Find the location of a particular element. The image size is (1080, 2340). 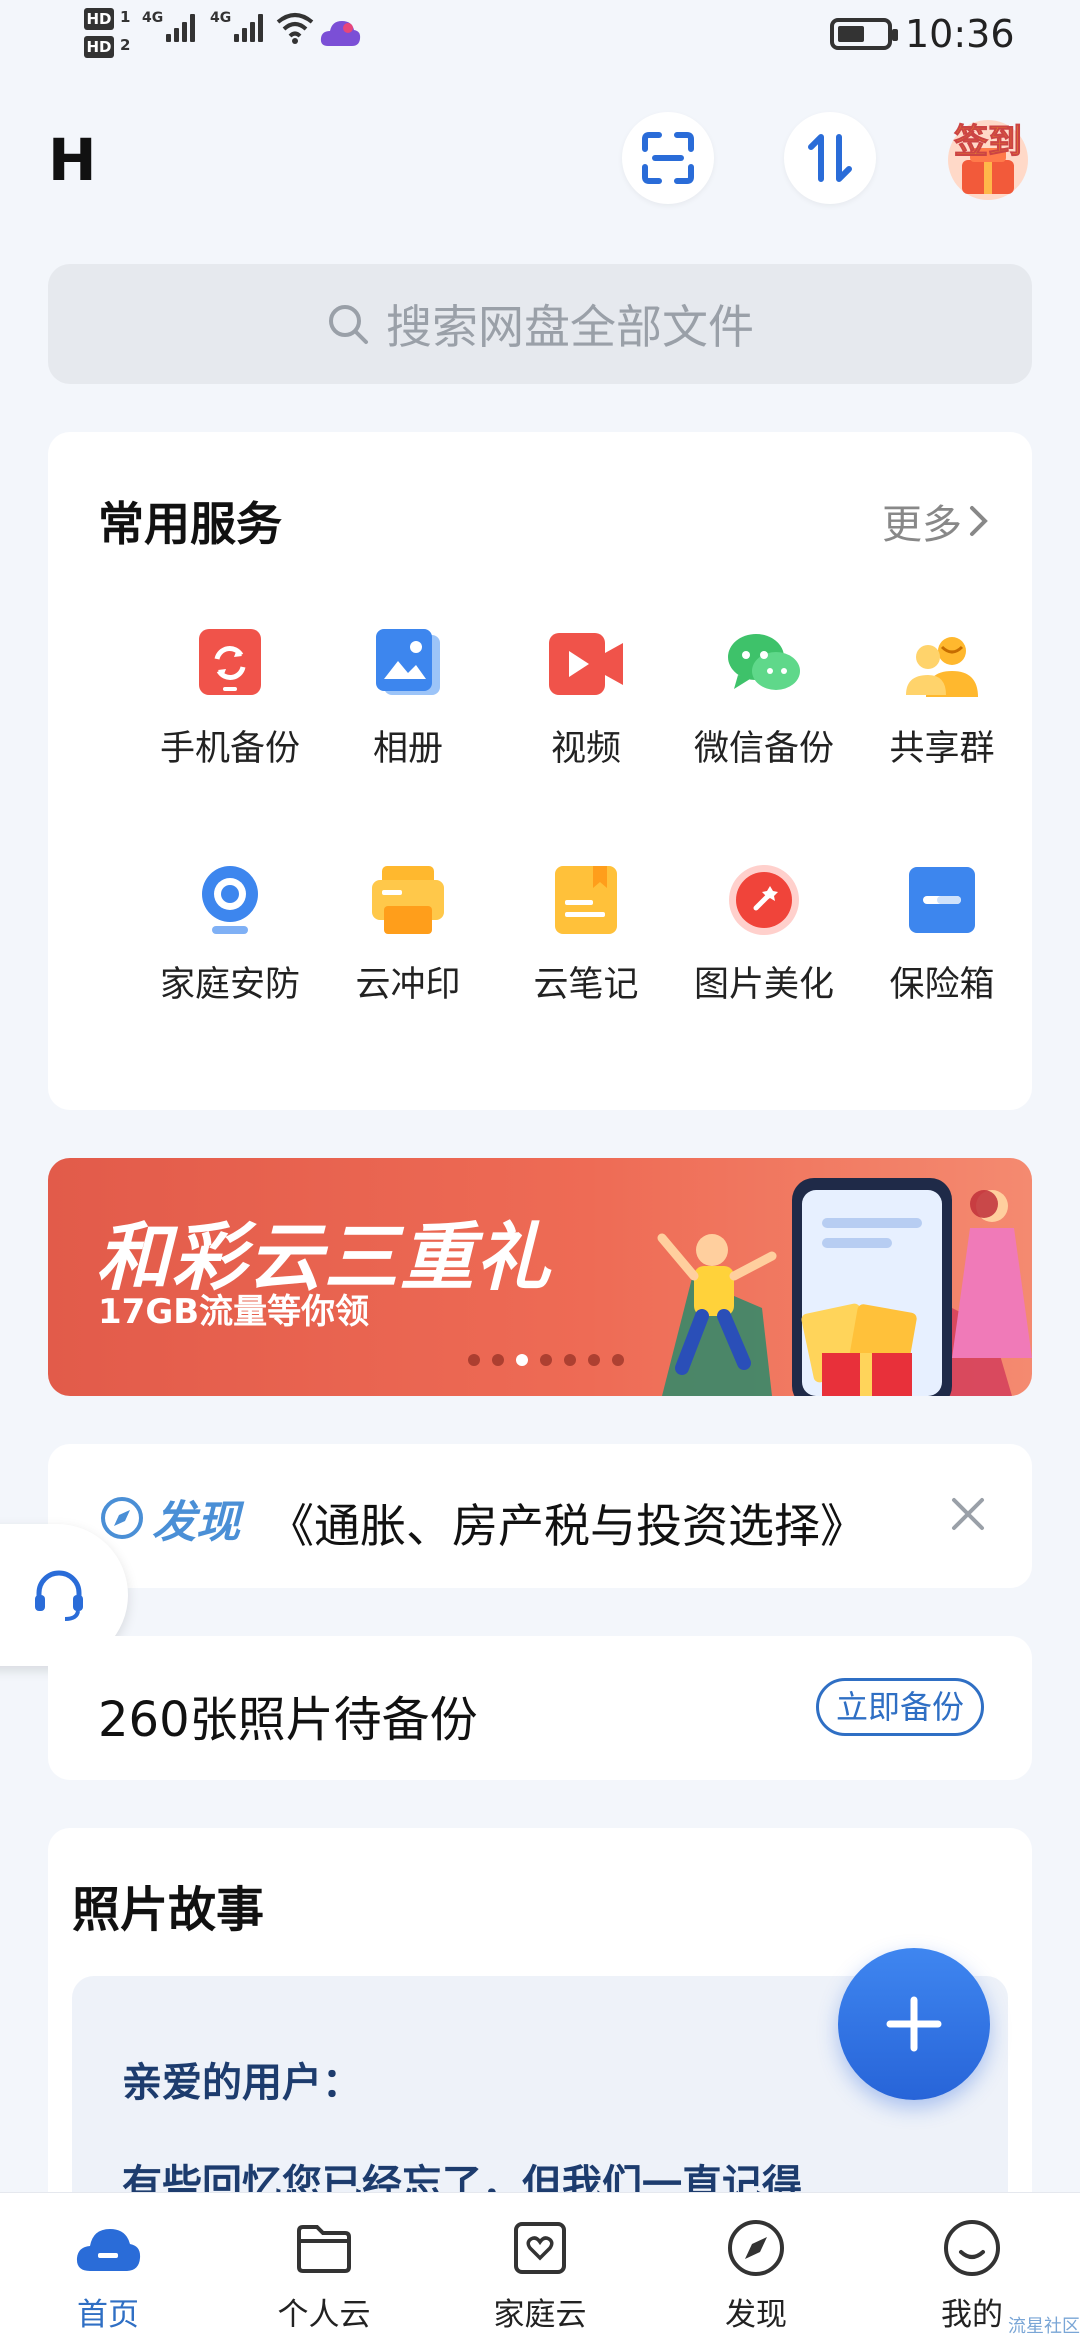

share-group-icon is located at coordinates (942, 667).